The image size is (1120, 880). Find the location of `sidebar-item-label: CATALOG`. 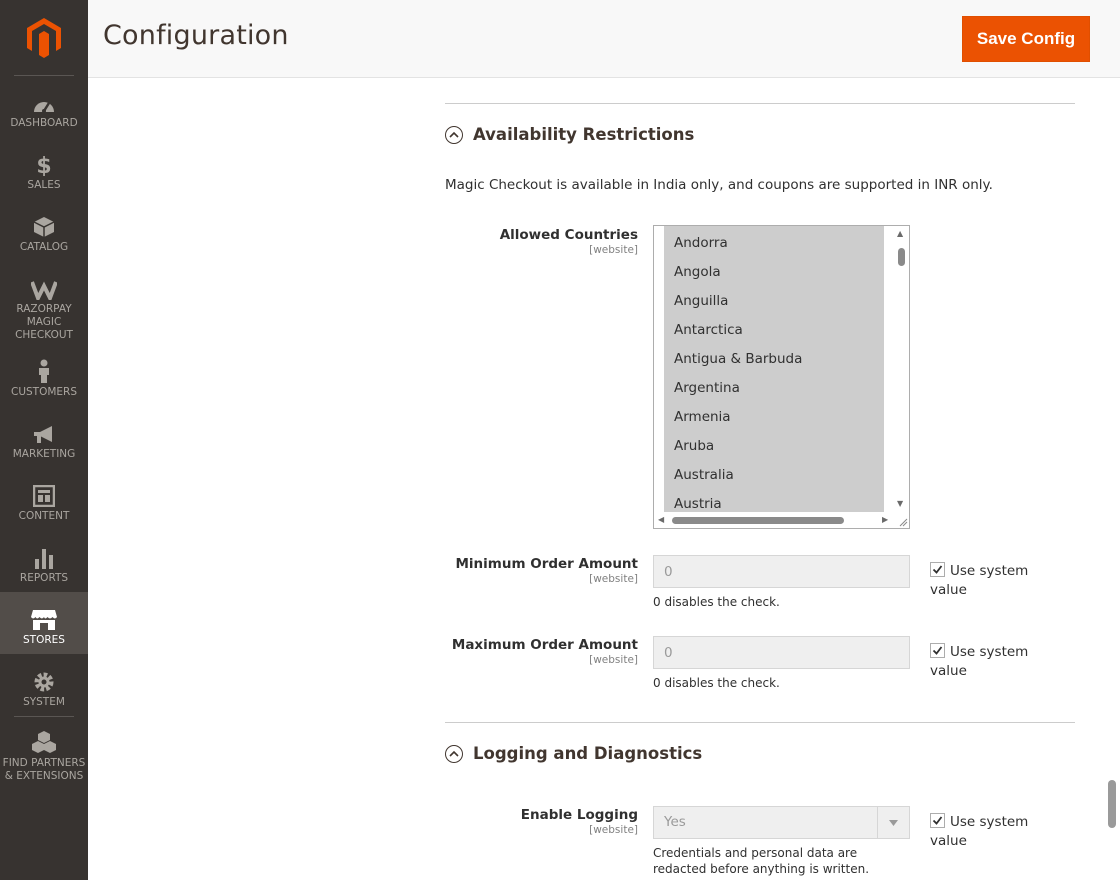

sidebar-item-label: CATALOG is located at coordinates (44, 247).